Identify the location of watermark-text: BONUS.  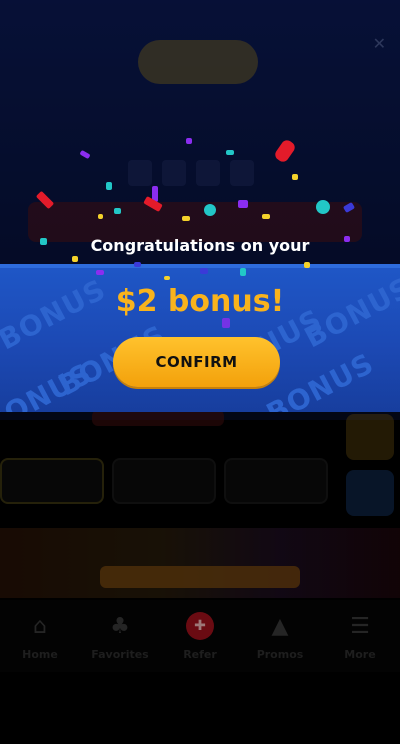
(49, 384).